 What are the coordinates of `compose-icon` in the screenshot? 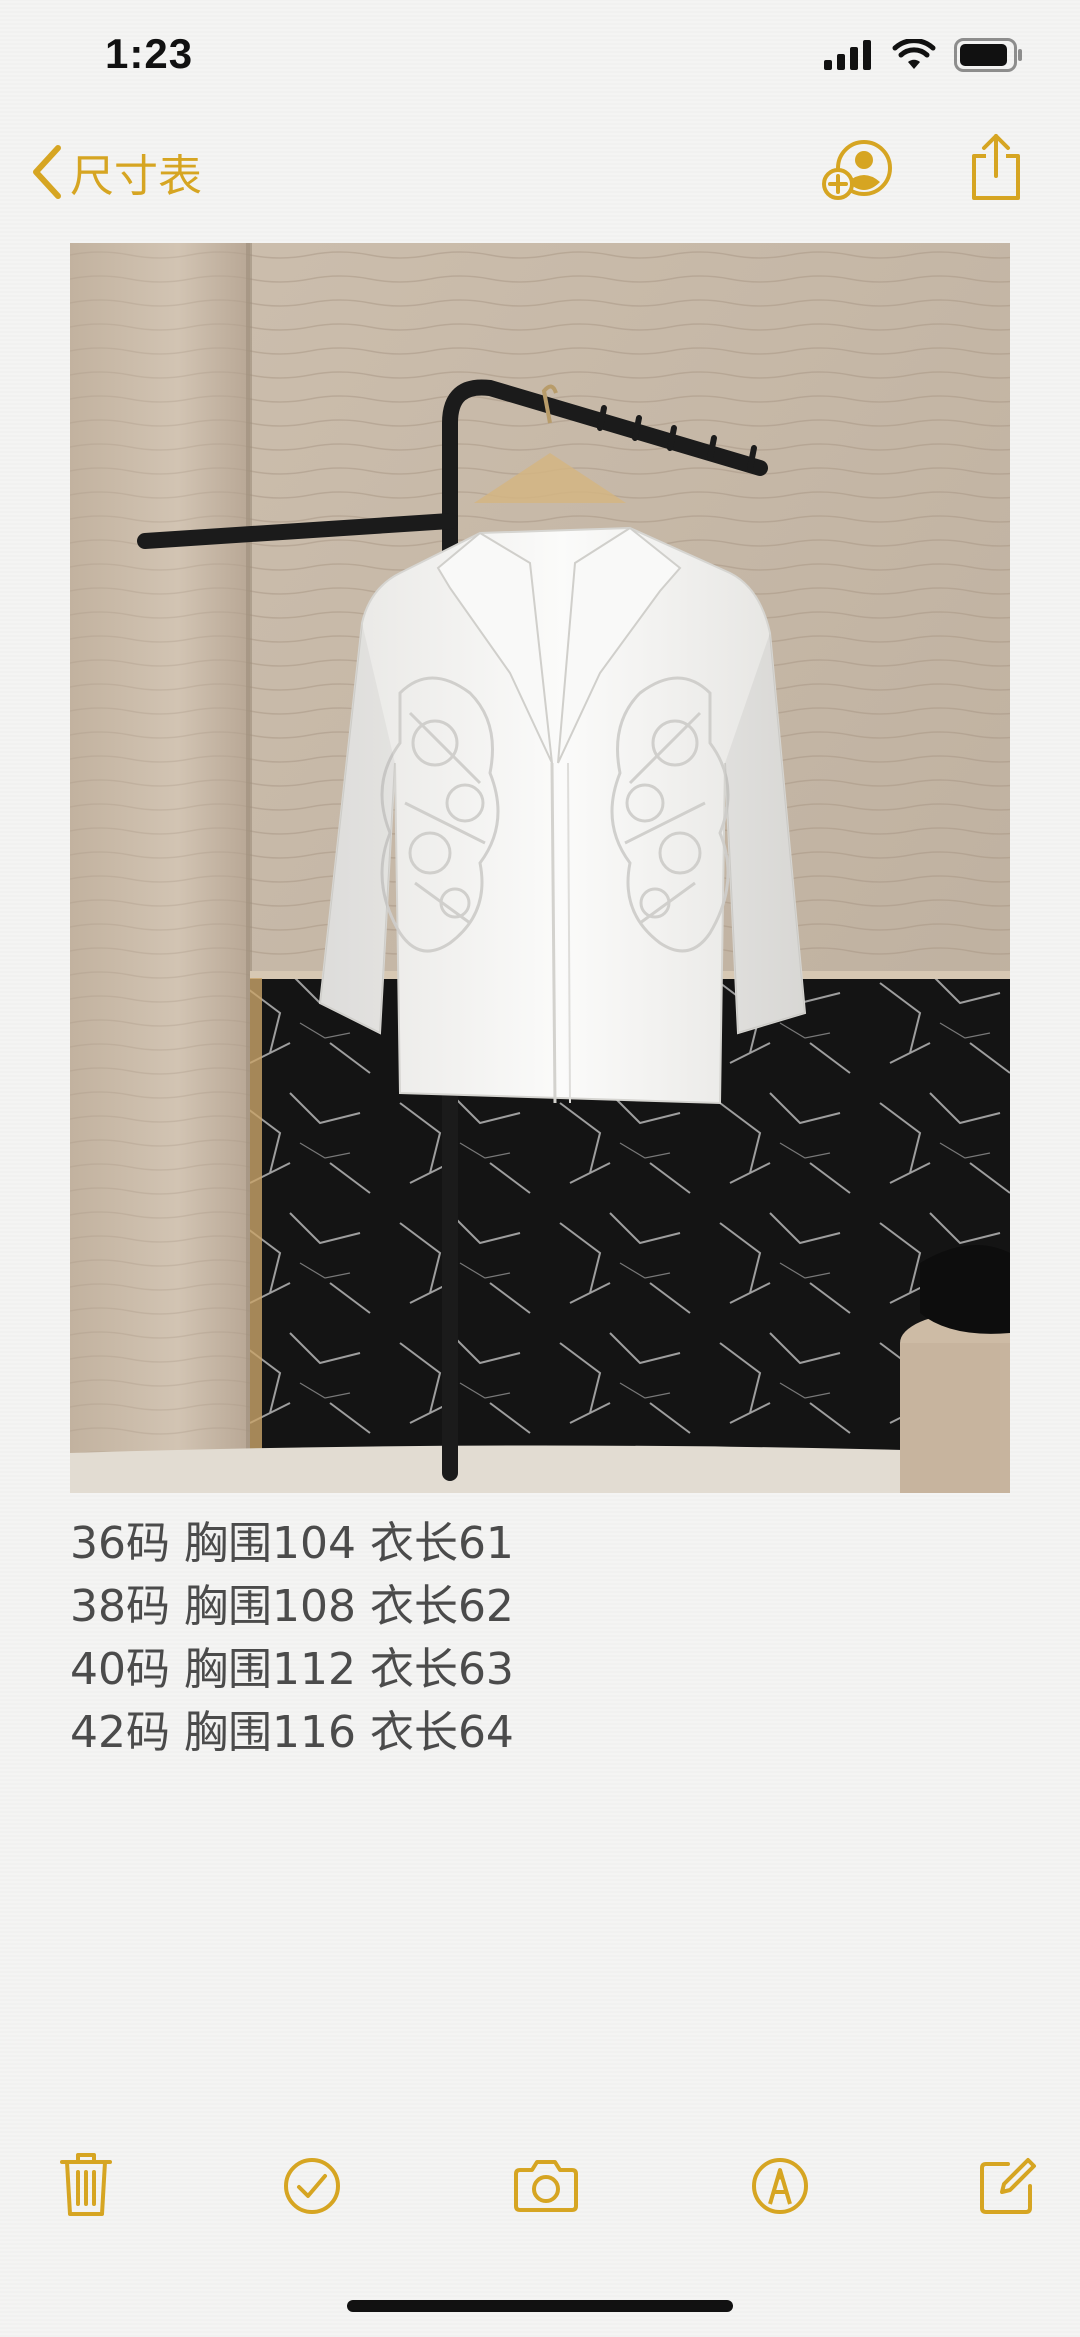 It's located at (1008, 2185).